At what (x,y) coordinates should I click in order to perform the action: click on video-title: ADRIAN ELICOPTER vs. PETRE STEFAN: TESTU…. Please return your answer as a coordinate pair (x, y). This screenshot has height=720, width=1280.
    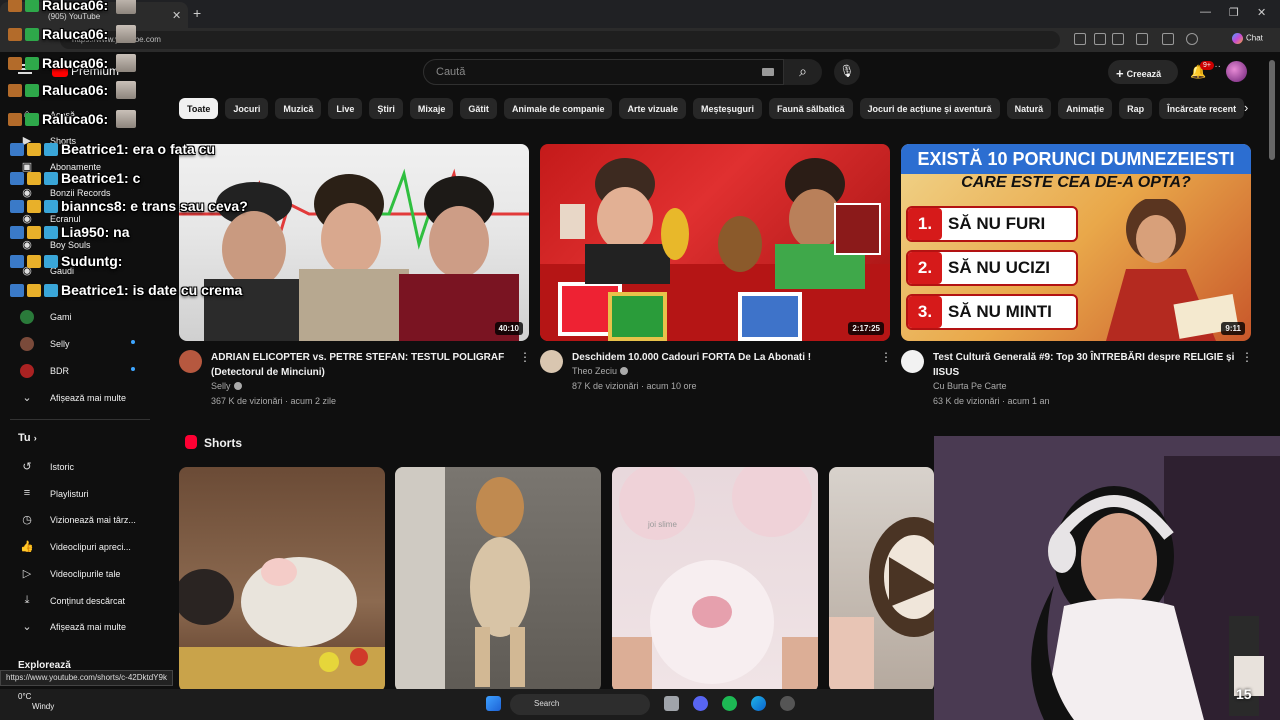
    Looking at the image, I should click on (361, 365).